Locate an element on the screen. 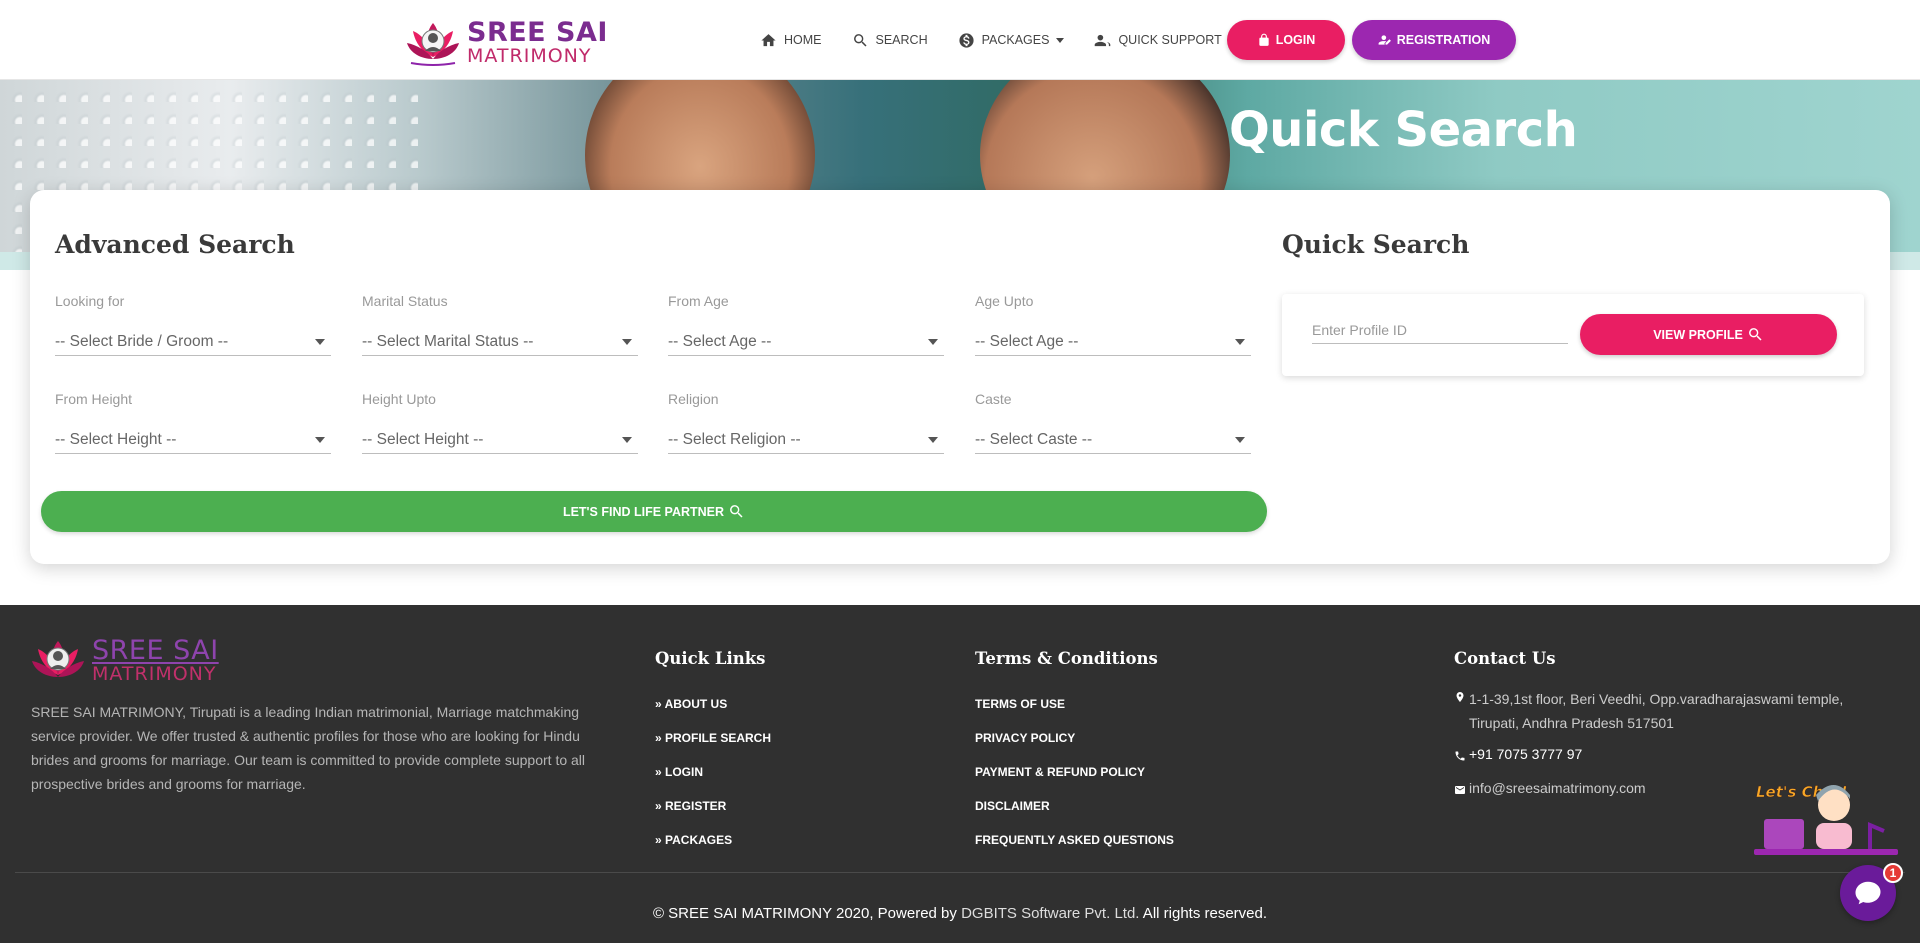  caret-down-icon is located at coordinates (1060, 40).